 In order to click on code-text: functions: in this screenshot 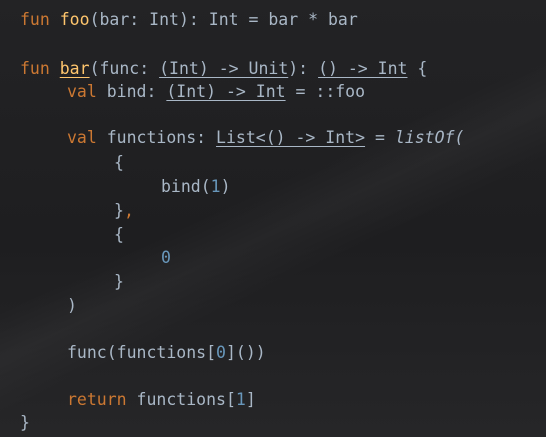, I will do `click(156, 137)`.